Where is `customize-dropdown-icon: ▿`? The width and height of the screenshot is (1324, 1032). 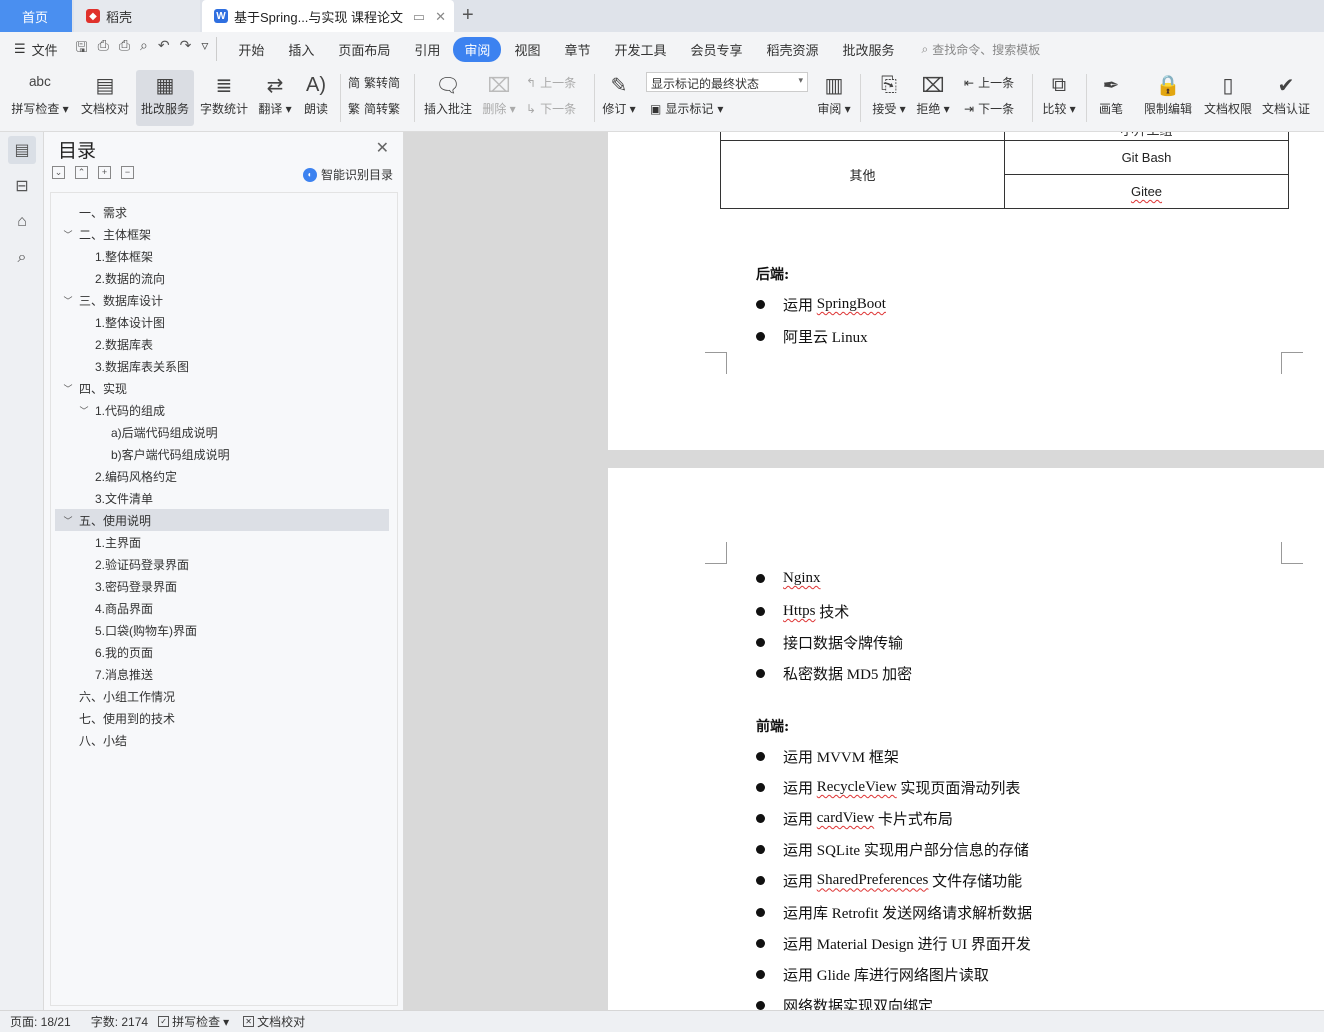
customize-dropdown-icon: ▿ is located at coordinates (204, 49).